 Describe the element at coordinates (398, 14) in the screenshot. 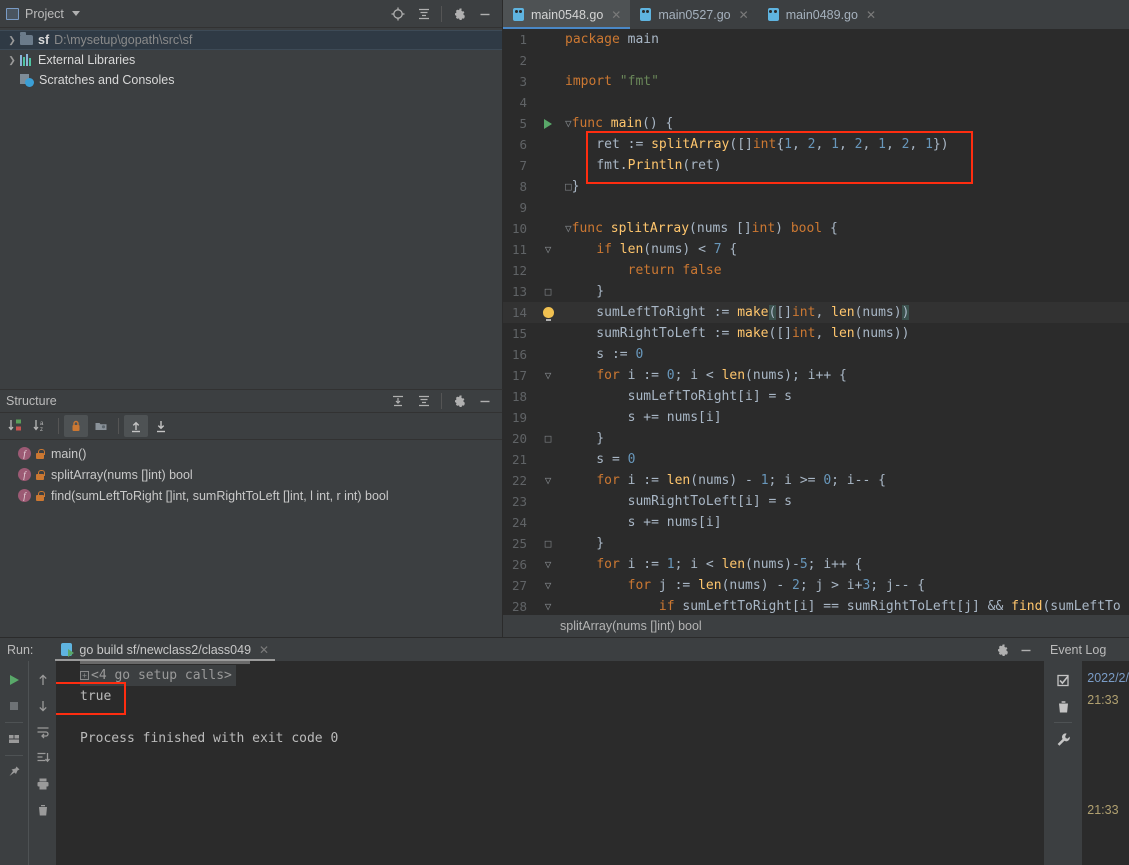

I see `locate-icon` at that location.